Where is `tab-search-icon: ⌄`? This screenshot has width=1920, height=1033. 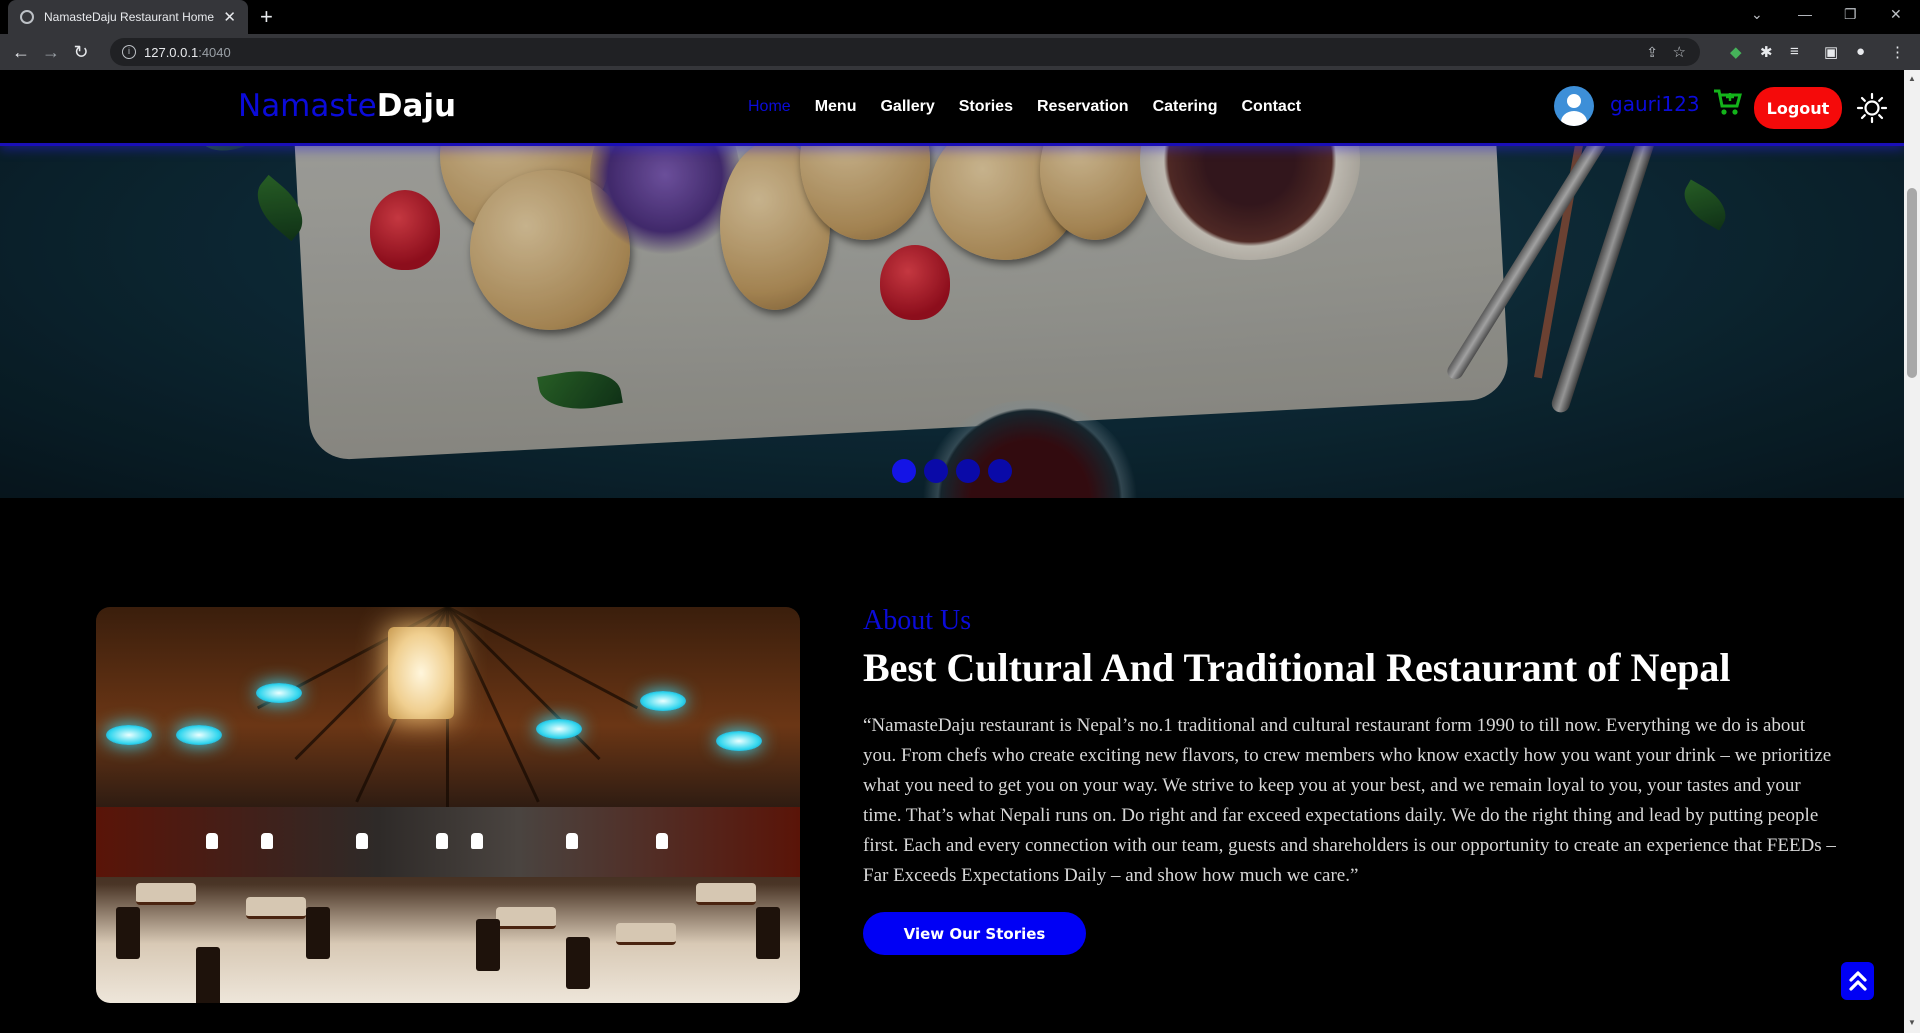 tab-search-icon: ⌄ is located at coordinates (1757, 14).